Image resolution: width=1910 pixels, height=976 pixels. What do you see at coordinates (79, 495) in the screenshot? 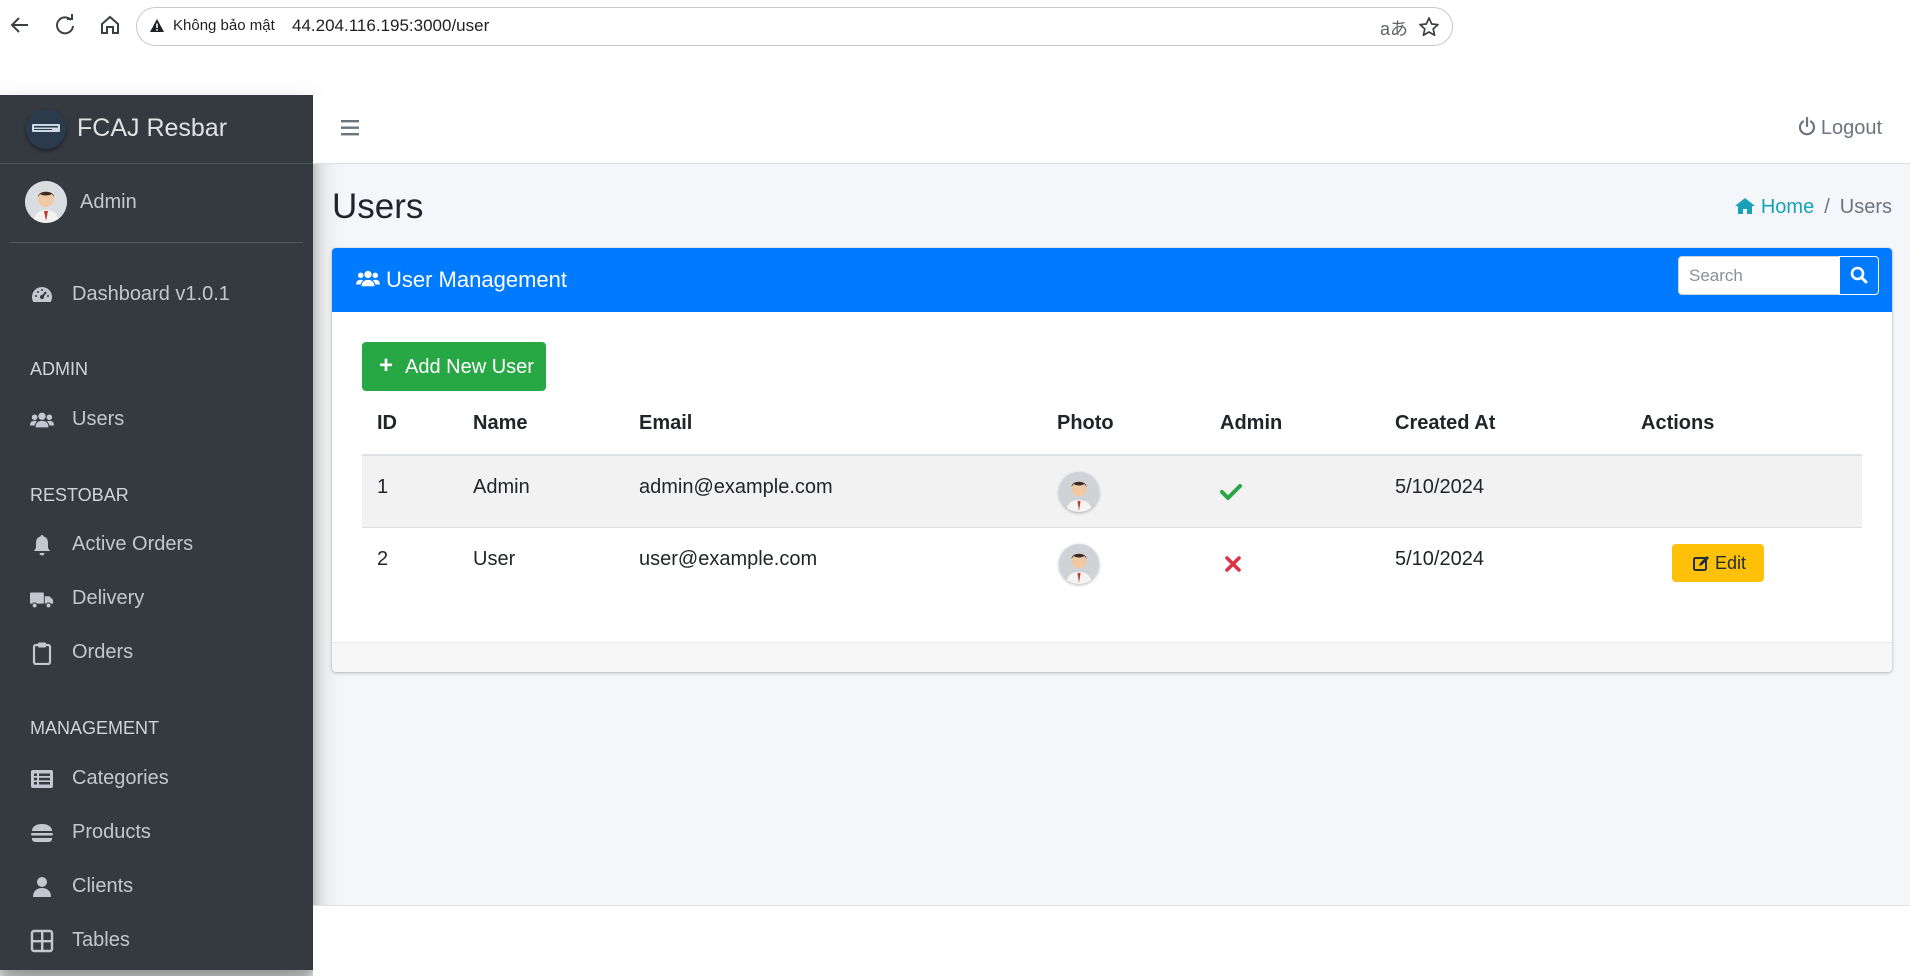
I see `sidebar-header-restobar: RESTOBAR` at bounding box center [79, 495].